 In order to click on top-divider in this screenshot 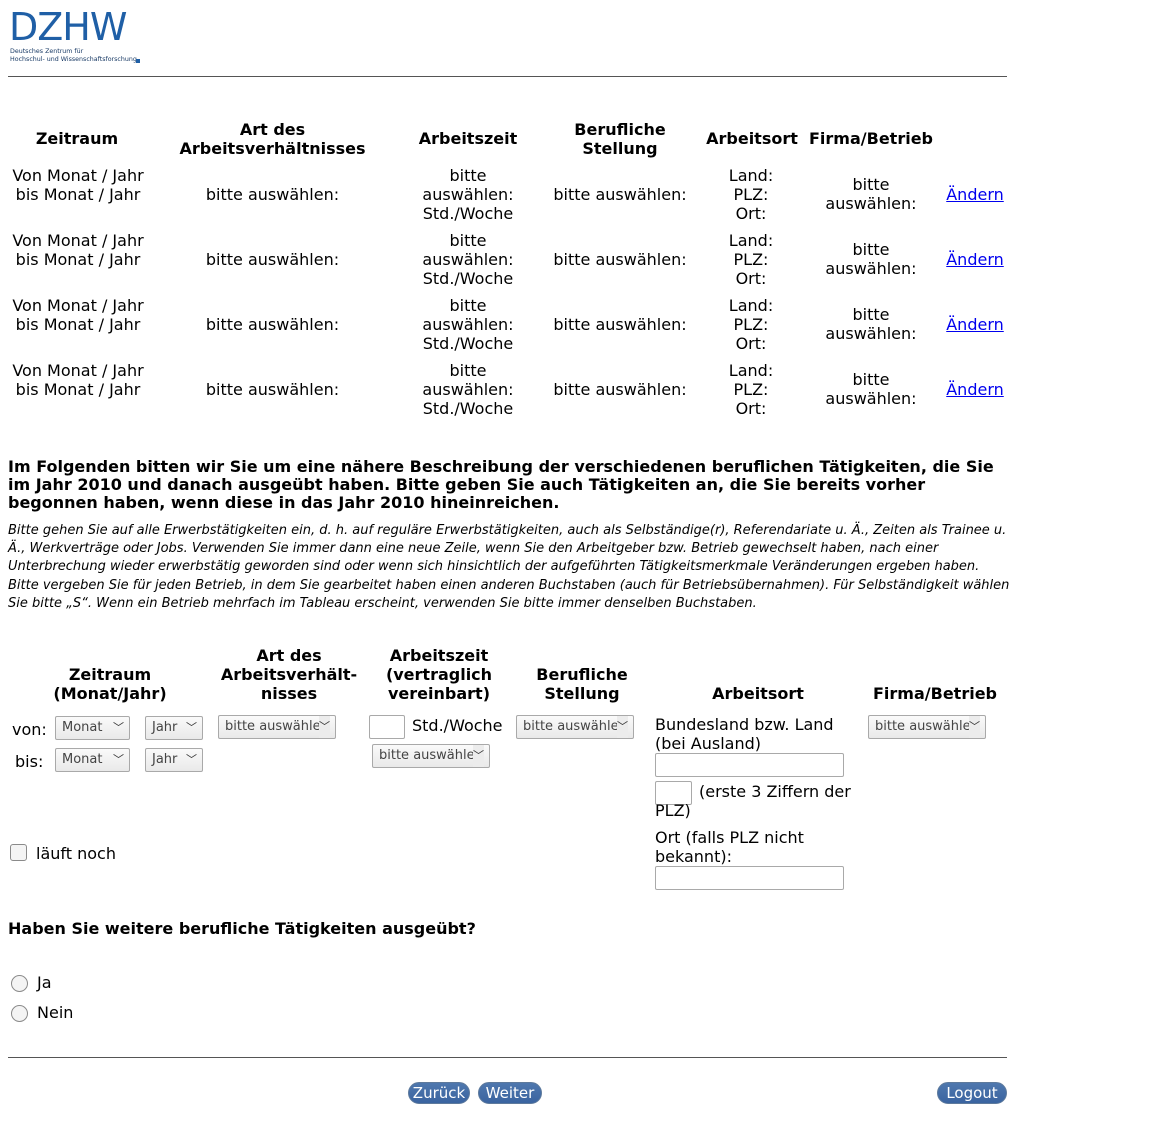, I will do `click(507, 76)`.